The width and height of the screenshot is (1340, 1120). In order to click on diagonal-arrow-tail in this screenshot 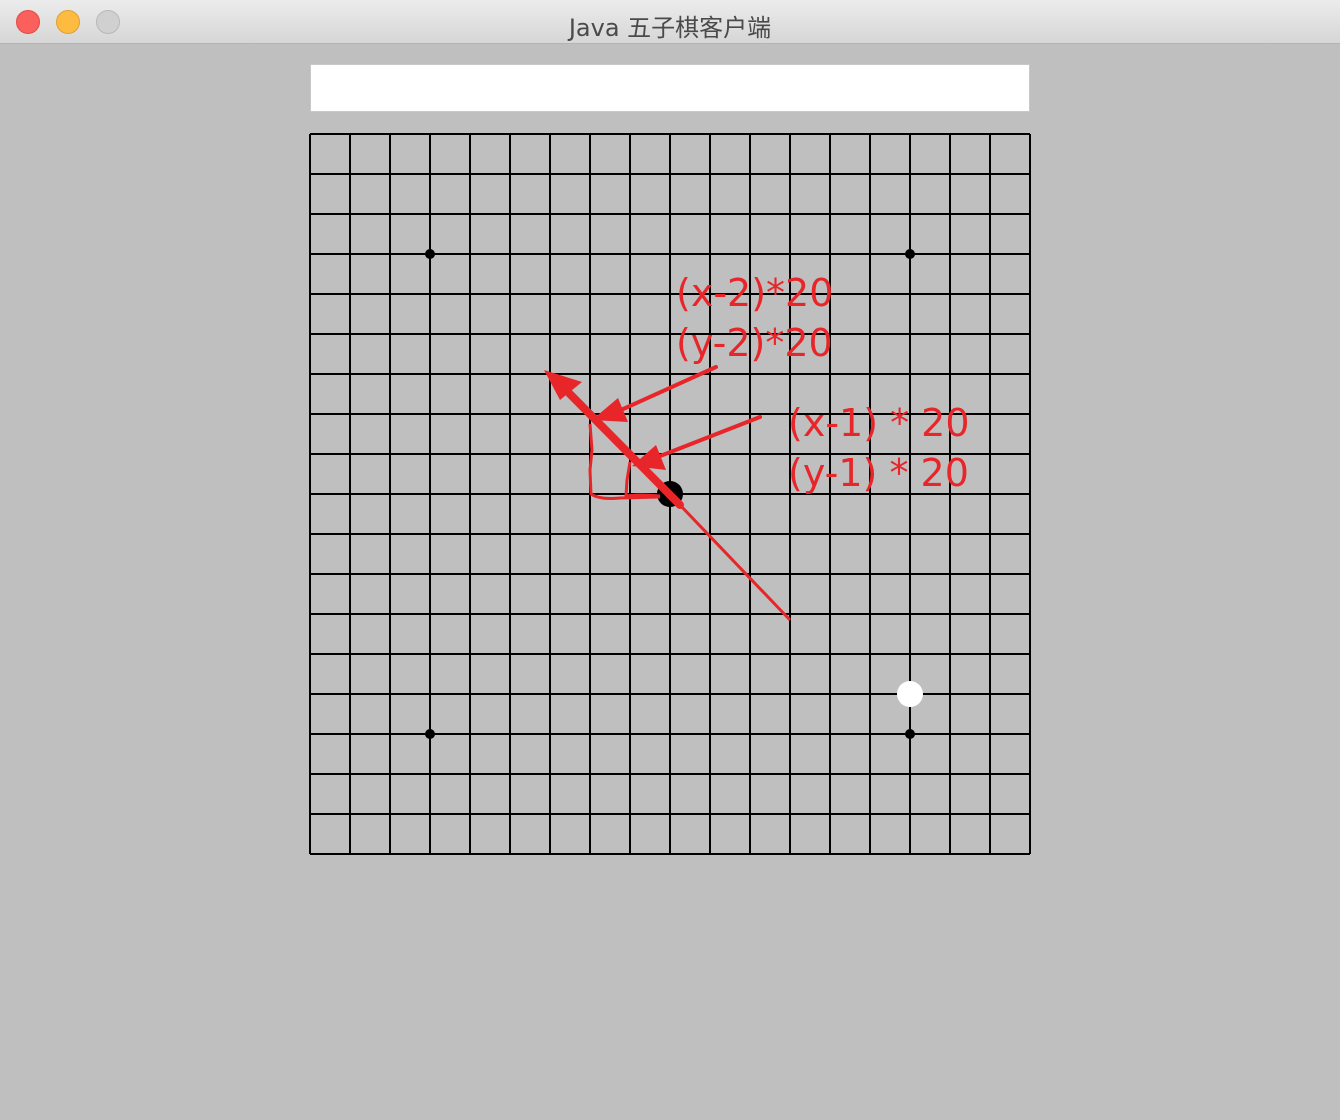, I will do `click(735, 562)`.